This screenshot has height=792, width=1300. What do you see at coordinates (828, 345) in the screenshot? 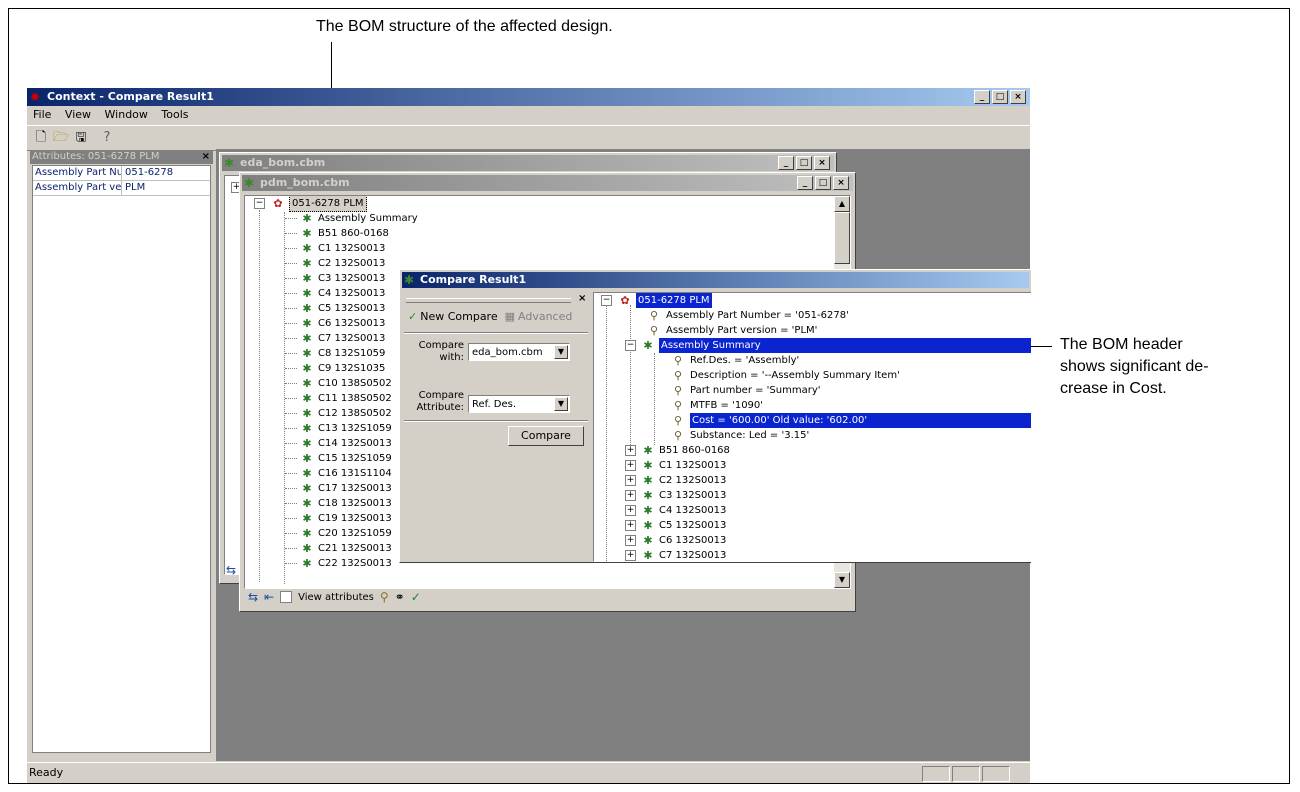
I see `tree-node-assembly-summary: − ✱ Assembly Summary` at bounding box center [828, 345].